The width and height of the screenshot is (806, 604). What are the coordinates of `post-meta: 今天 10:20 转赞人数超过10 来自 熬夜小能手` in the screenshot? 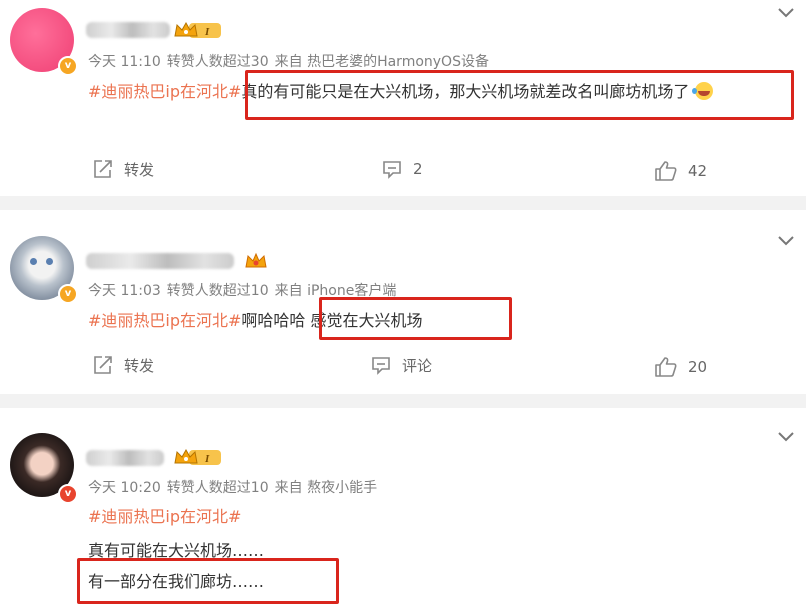 It's located at (235, 487).